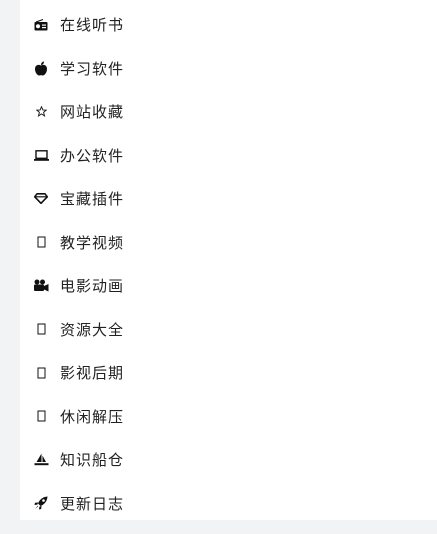 This screenshot has height=534, width=437. Describe the element at coordinates (228, 417) in the screenshot. I see `sidebar-item-leisure: 休闲解压` at that location.